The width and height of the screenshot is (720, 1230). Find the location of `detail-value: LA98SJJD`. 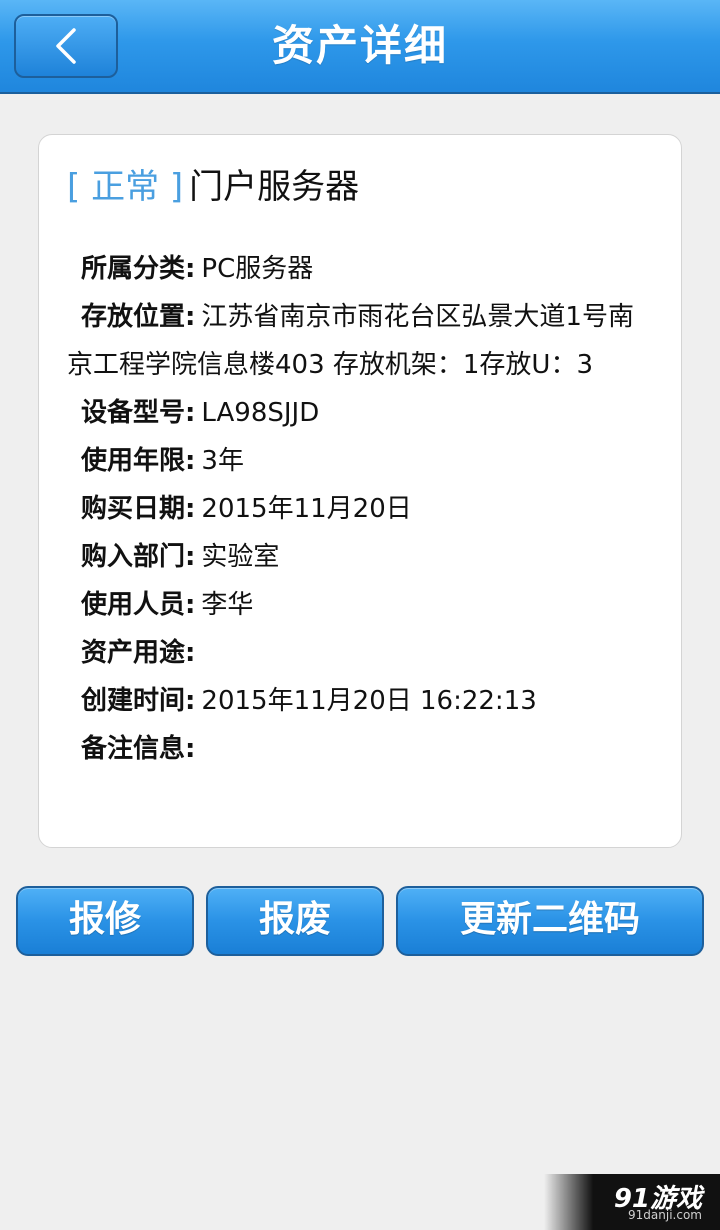

detail-value: LA98SJJD is located at coordinates (260, 413).